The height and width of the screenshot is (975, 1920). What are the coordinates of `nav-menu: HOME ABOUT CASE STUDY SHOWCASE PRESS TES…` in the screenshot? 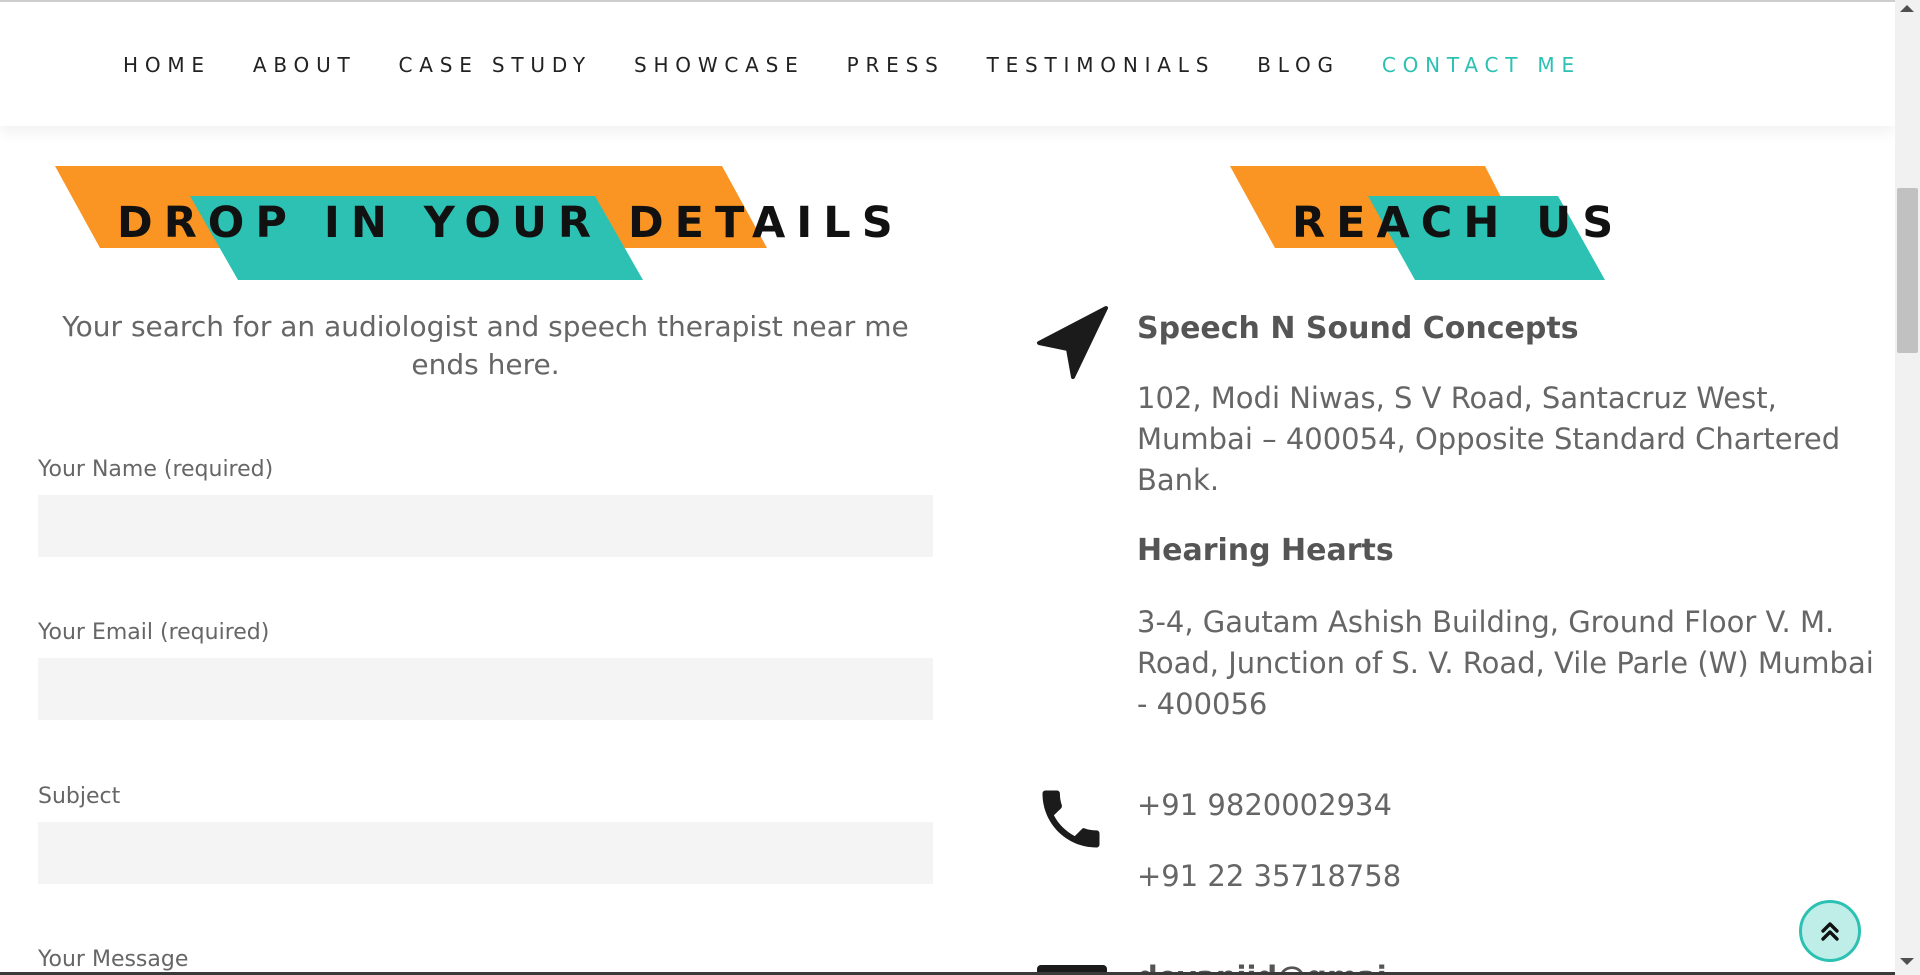 It's located at (873, 65).